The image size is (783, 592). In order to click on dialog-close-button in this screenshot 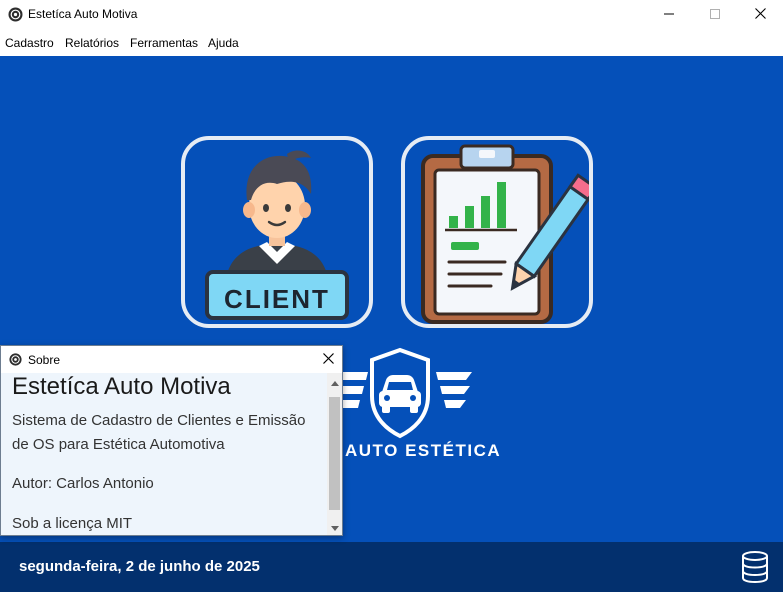, I will do `click(328, 360)`.